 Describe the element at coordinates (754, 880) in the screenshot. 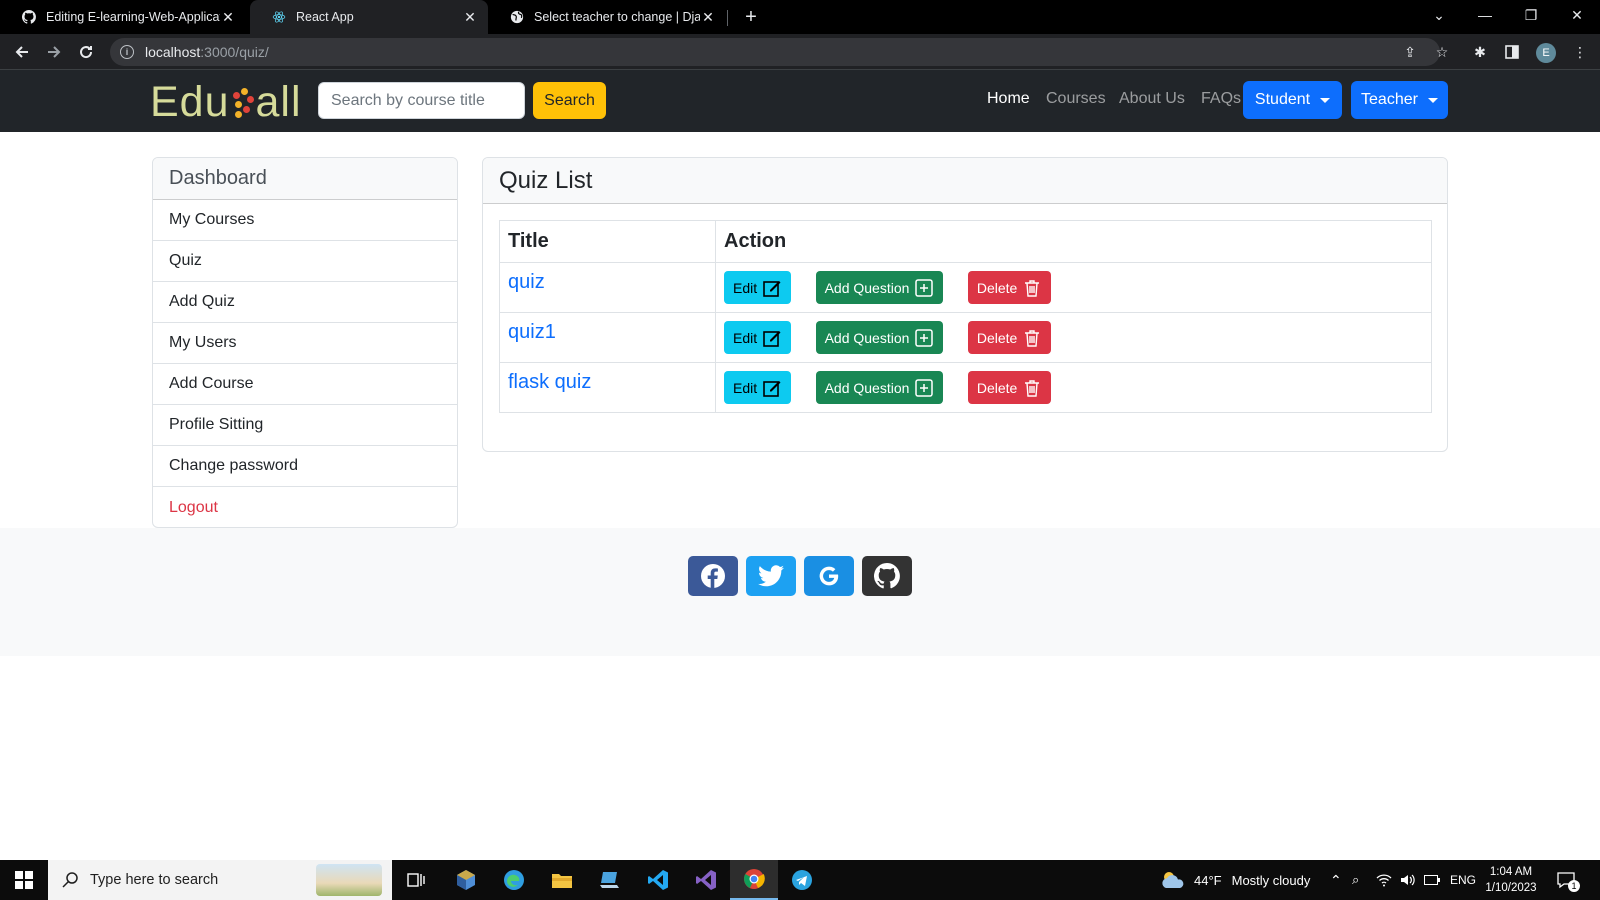

I see `taskbar-app-chrome` at that location.